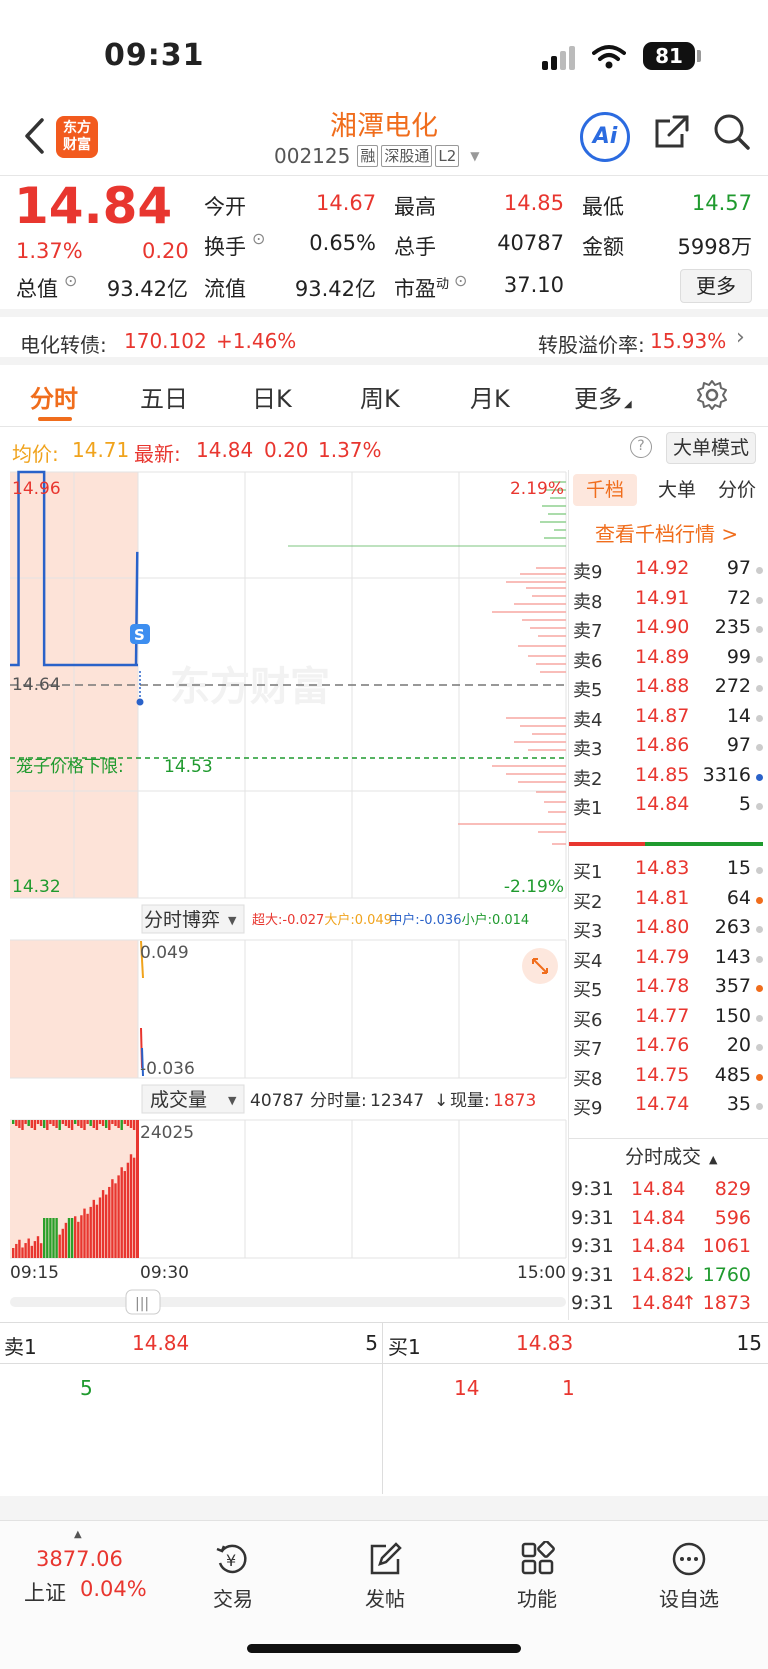 The height and width of the screenshot is (1669, 768). Describe the element at coordinates (384, 1648) in the screenshot. I see `home-indicator` at that location.